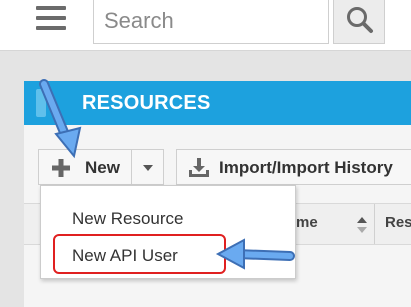  I want to click on import-history-label: Import/Import History, so click(306, 167).